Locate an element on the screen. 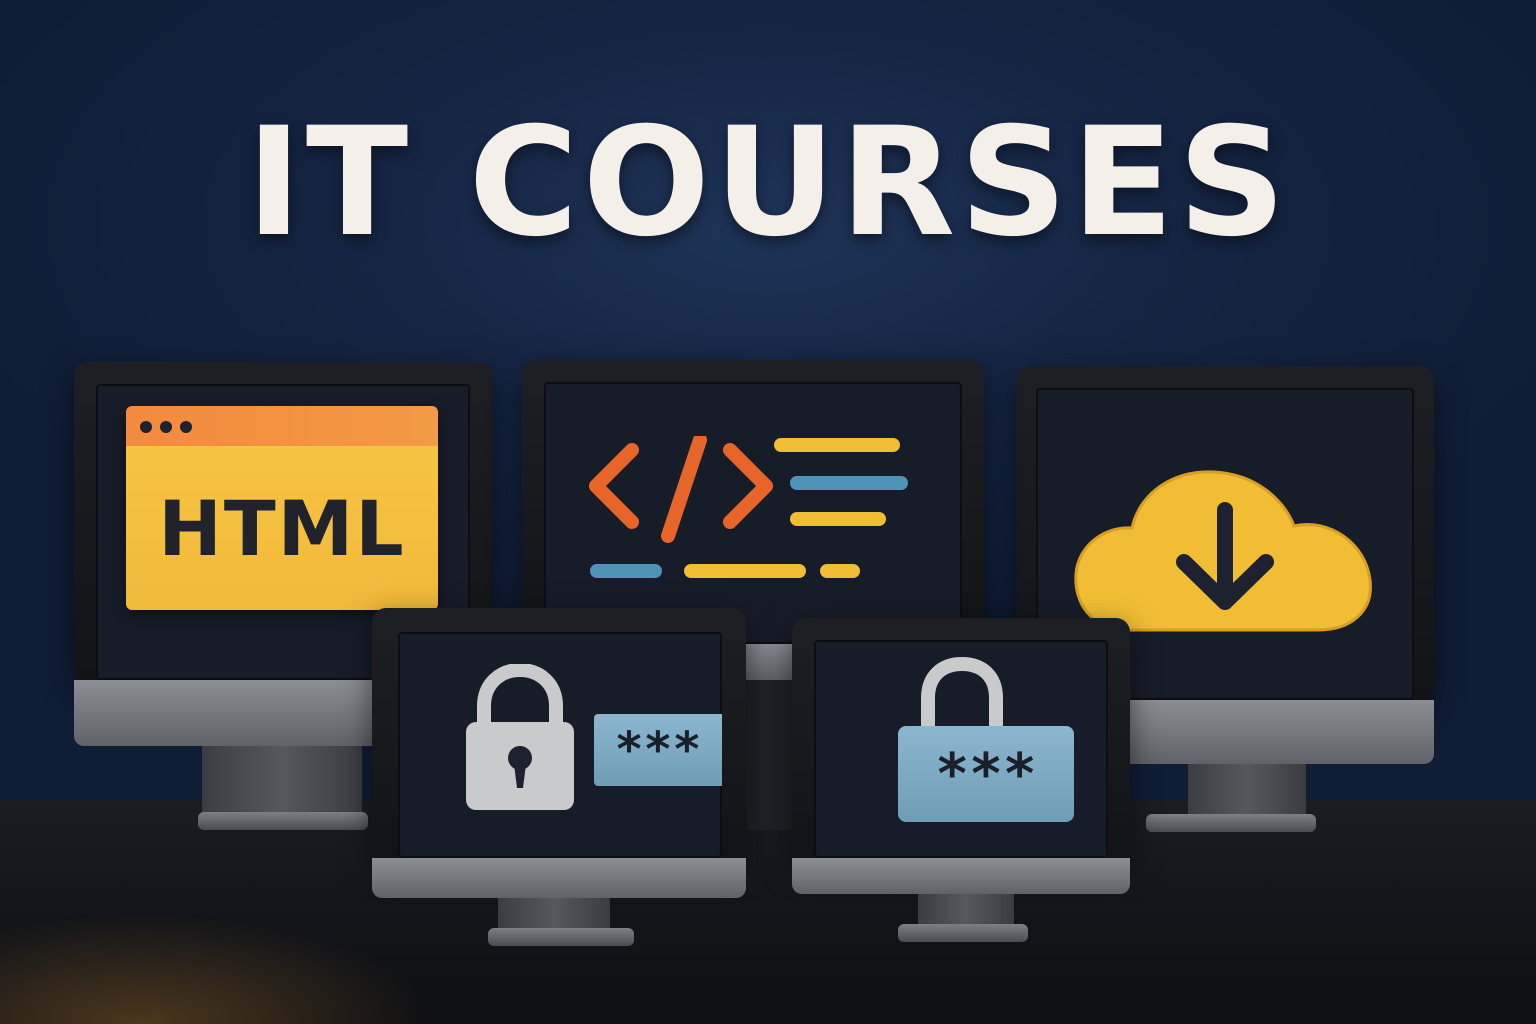 The width and height of the screenshot is (1536, 1024). cloud-download-icon is located at coordinates (1223, 551).